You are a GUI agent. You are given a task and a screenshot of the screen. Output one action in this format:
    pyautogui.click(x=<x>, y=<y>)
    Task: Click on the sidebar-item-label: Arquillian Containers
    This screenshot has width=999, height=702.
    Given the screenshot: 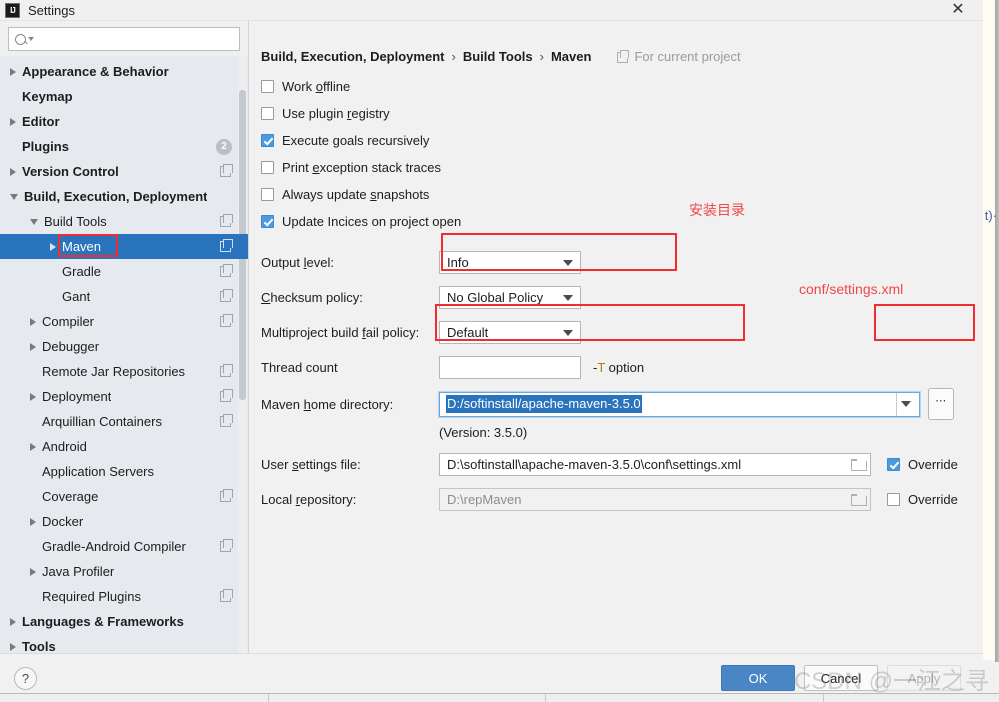 What is the action you would take?
    pyautogui.click(x=102, y=421)
    